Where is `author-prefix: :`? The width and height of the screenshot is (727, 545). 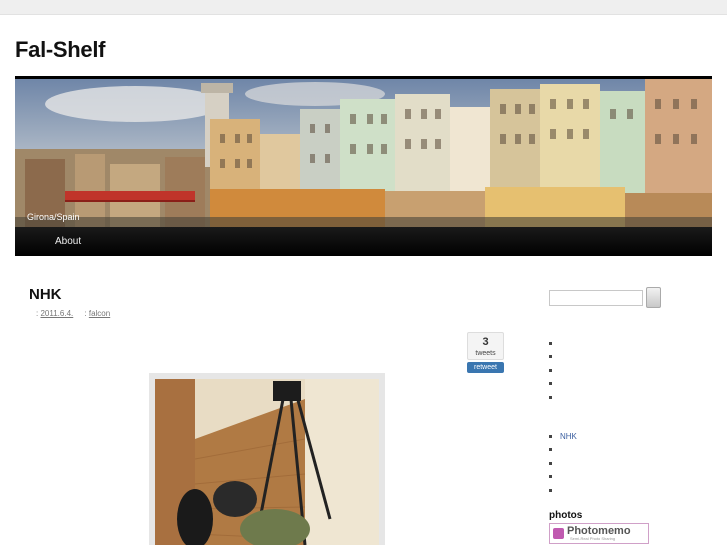 author-prefix: : is located at coordinates (85, 313).